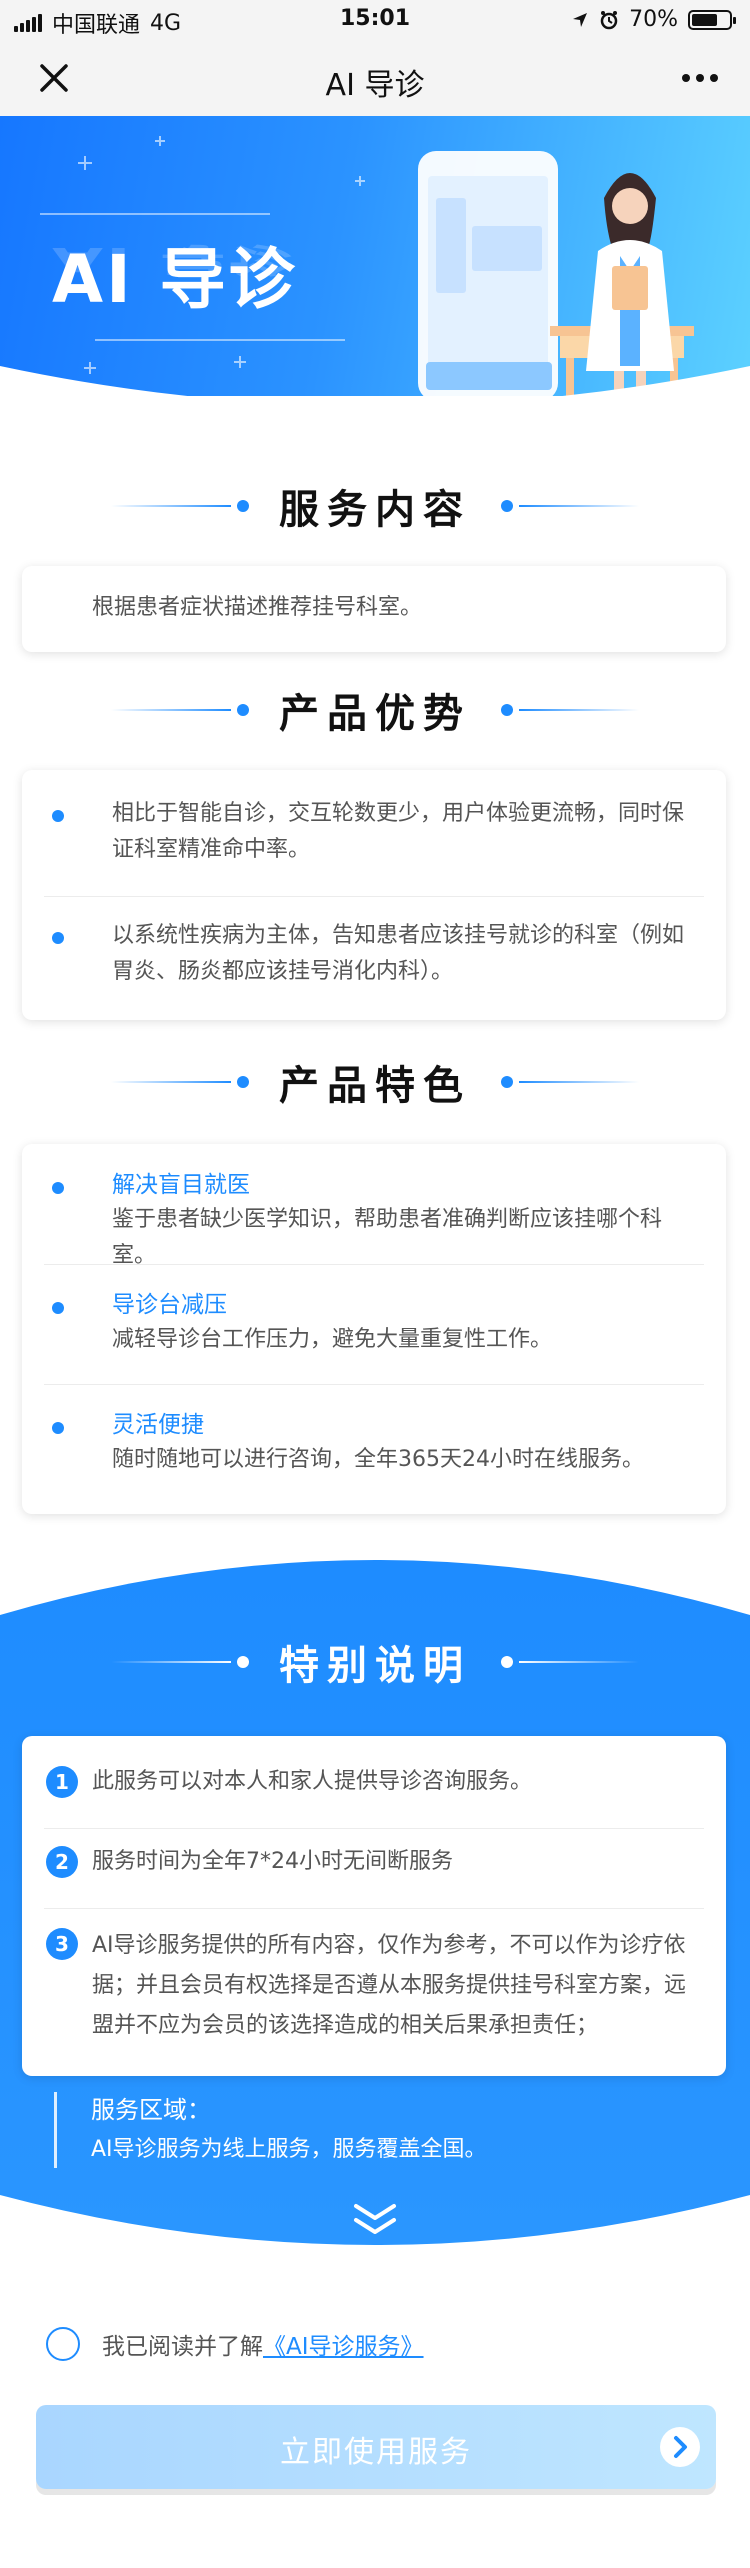 The image size is (750, 2568). I want to click on nav-bar: AI 导诊, so click(375, 78).